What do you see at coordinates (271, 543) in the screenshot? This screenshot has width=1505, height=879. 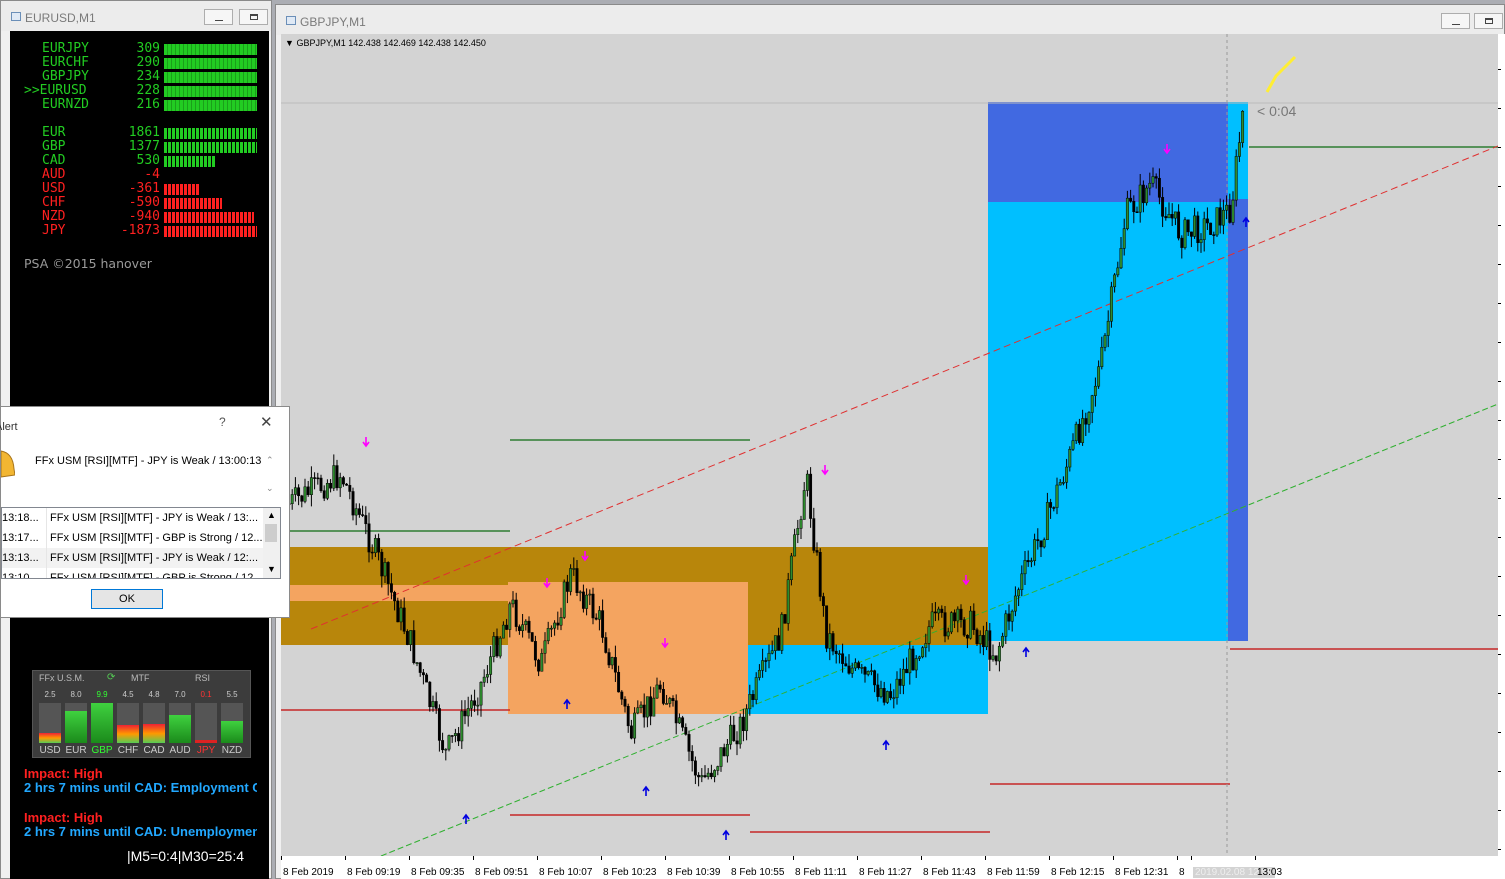 I see `list-scrollbar: ▲ ▼` at bounding box center [271, 543].